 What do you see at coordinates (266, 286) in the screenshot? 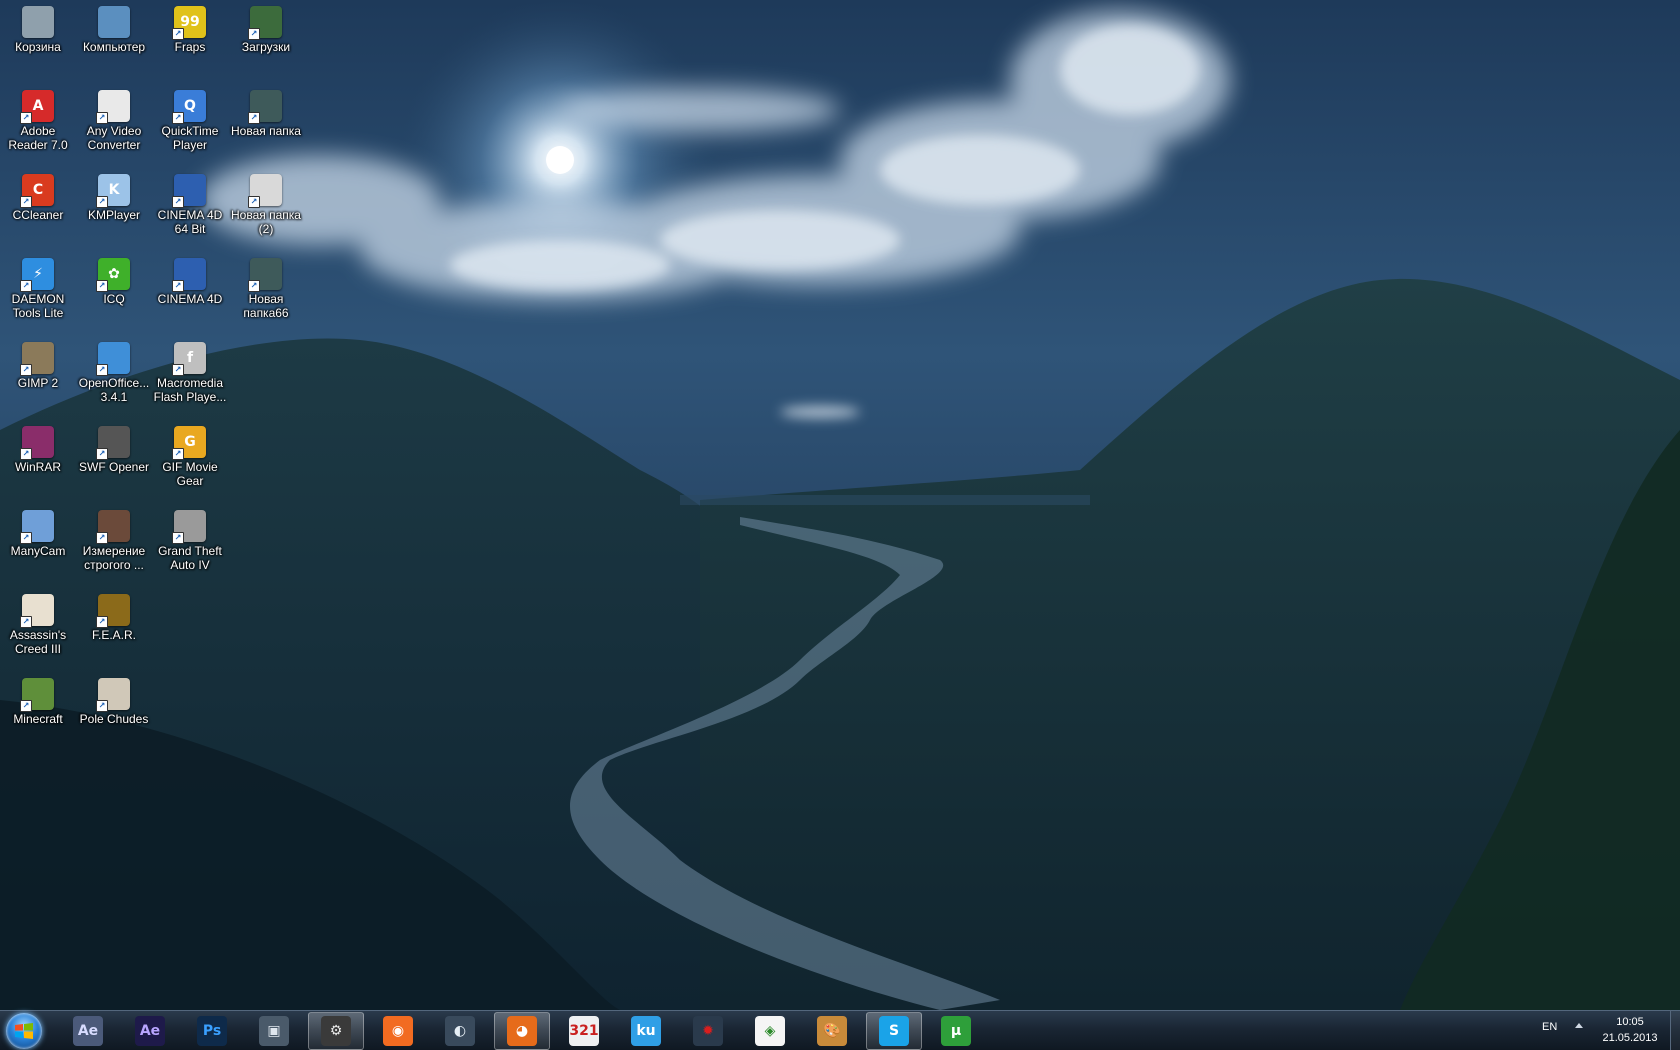
I see `desktop-icon: ↗ Новая папка66` at bounding box center [266, 286].